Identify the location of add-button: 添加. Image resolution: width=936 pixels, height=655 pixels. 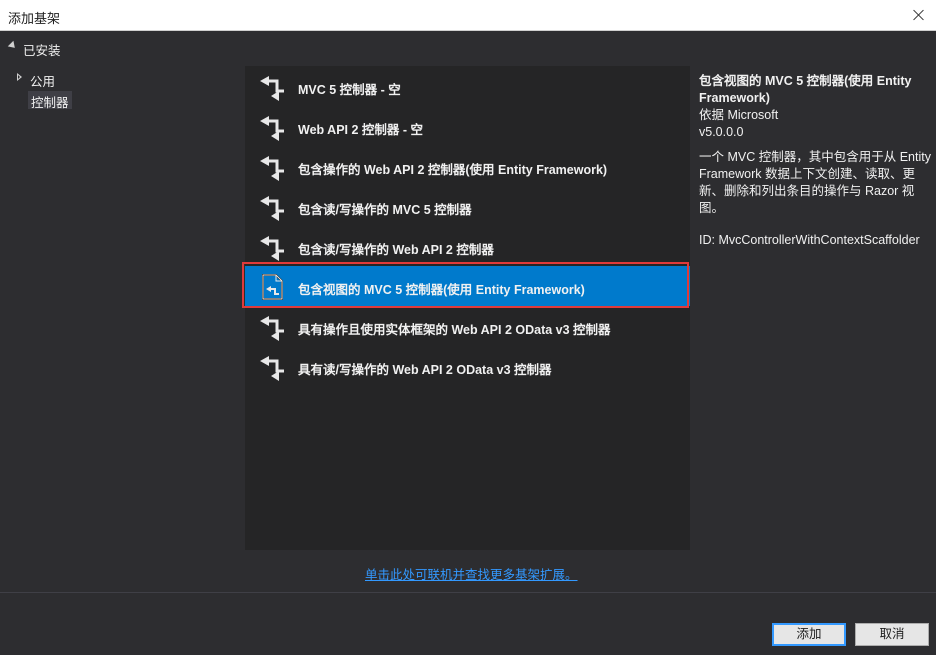
(809, 634).